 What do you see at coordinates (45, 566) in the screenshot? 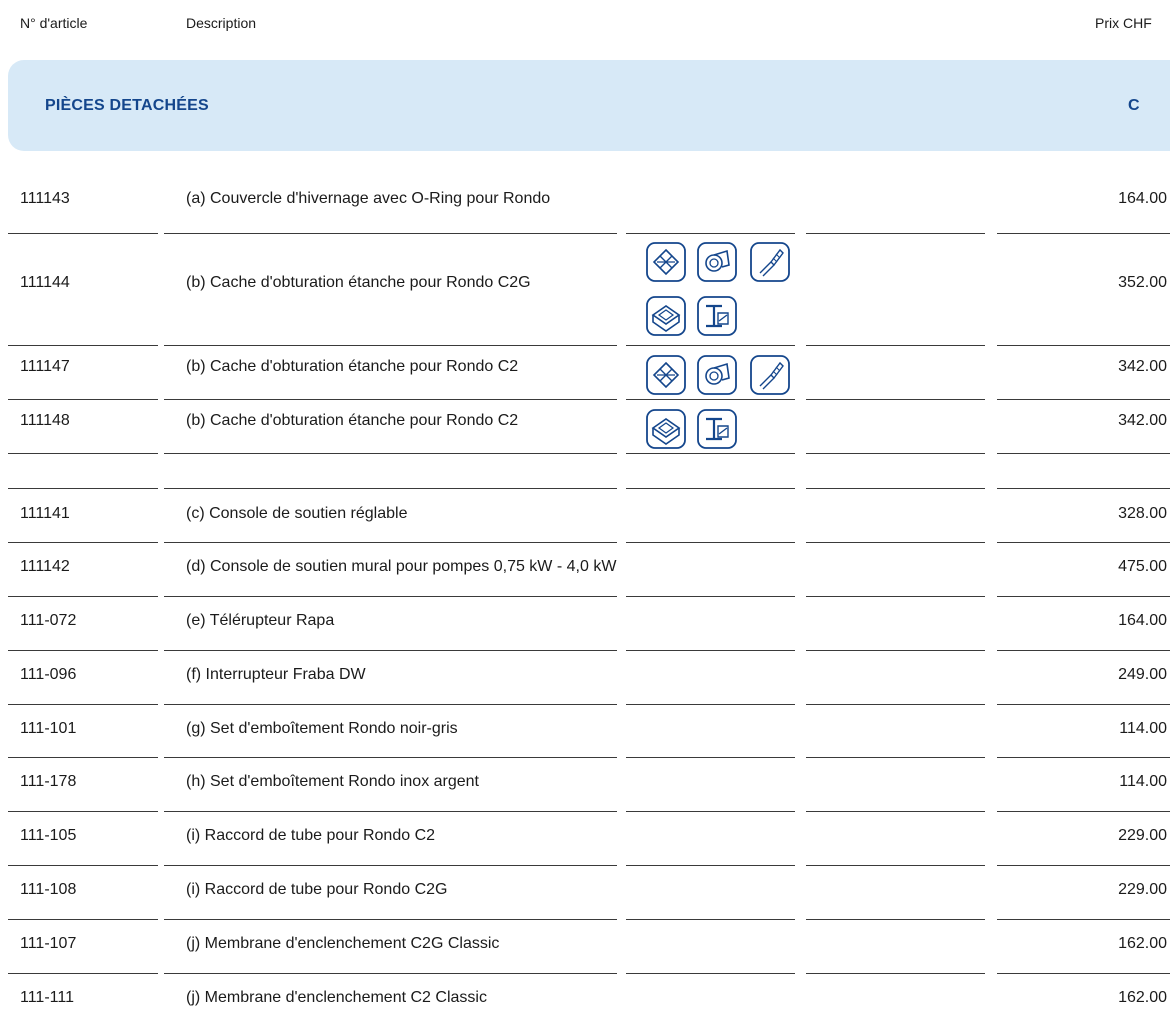
I see `table-row-article: 111142` at bounding box center [45, 566].